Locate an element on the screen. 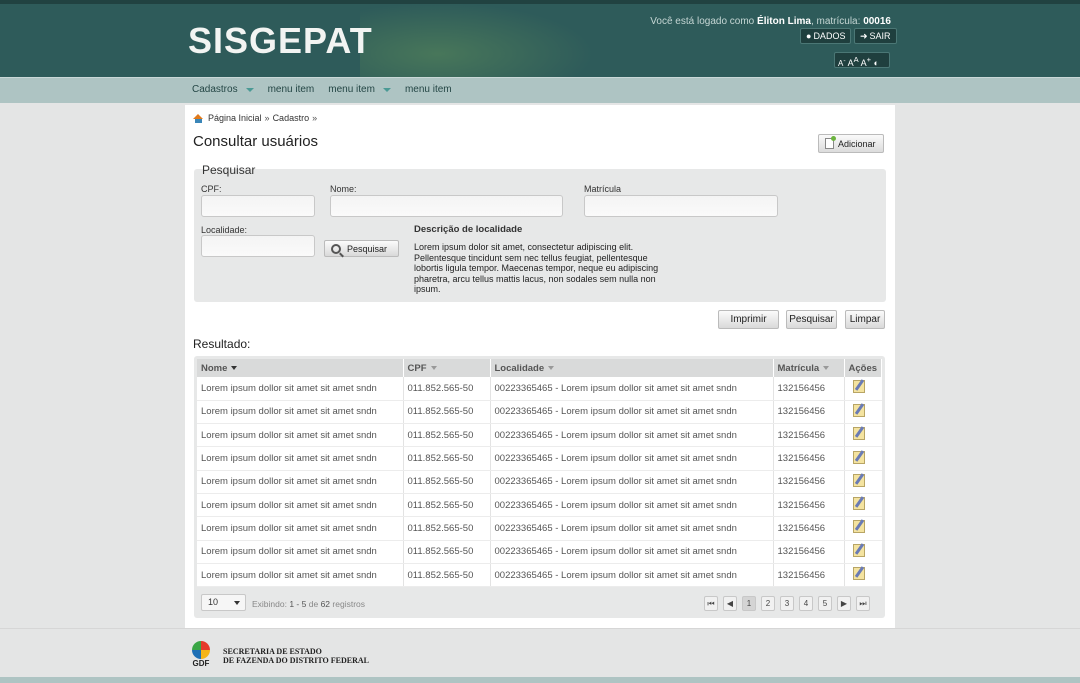 The height and width of the screenshot is (683, 1080). col-header-acoes: Ações is located at coordinates (863, 368).